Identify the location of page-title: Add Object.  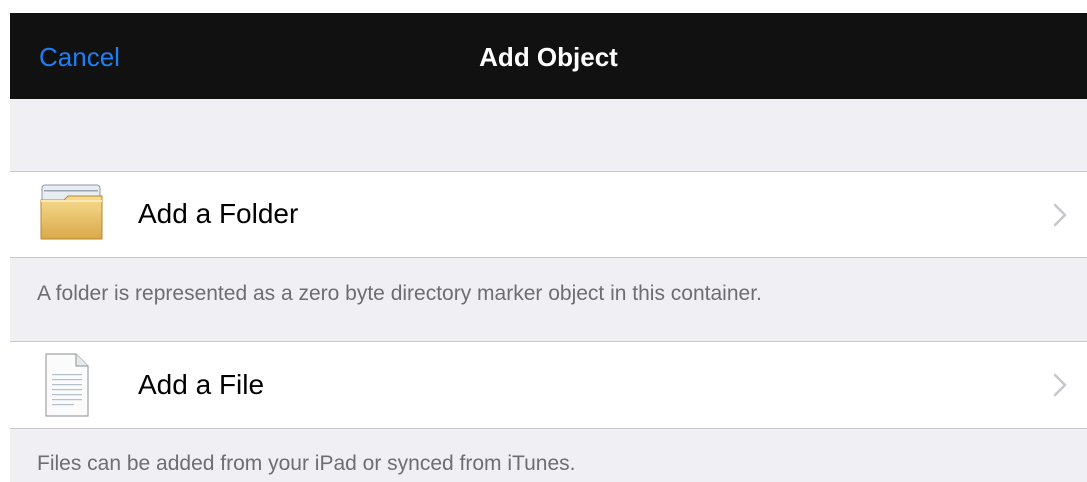
(548, 57).